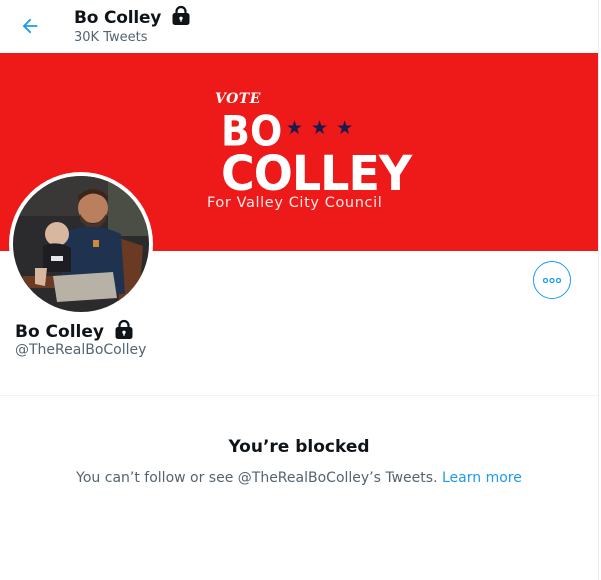  I want to click on avatar, so click(81, 244).